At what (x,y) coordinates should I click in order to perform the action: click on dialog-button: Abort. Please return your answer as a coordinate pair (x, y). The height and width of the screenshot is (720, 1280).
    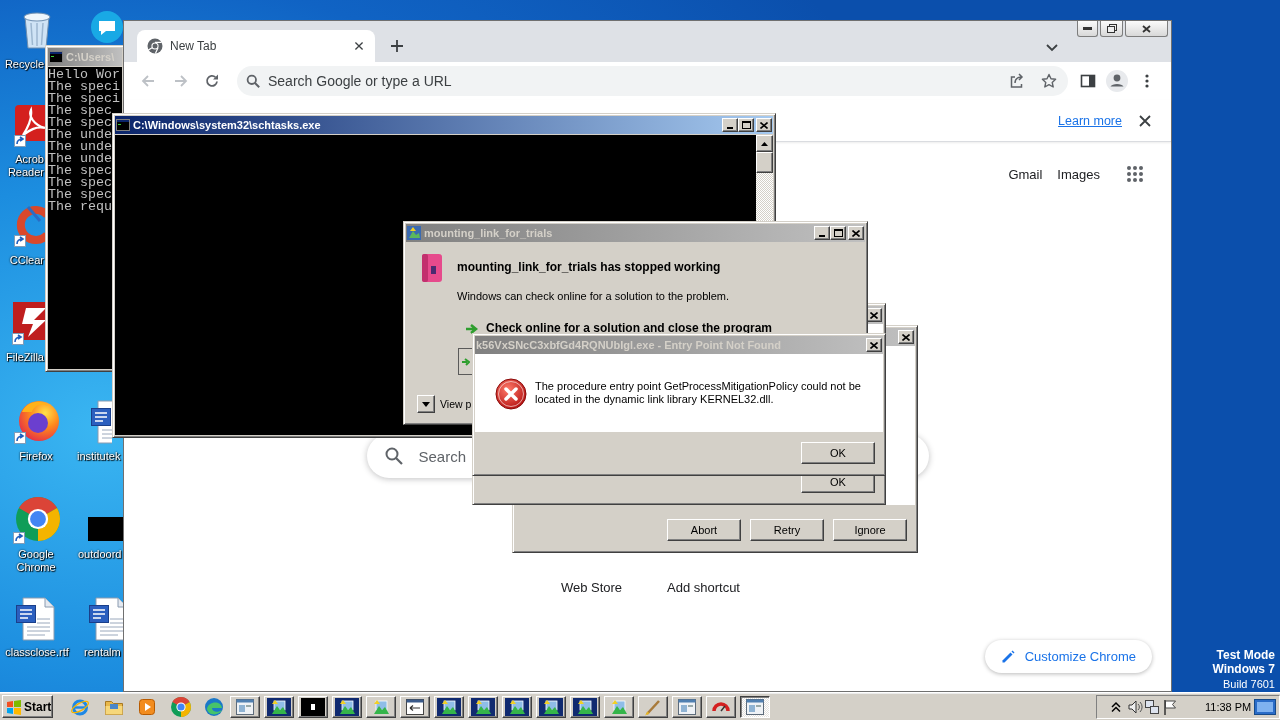
    Looking at the image, I should click on (704, 530).